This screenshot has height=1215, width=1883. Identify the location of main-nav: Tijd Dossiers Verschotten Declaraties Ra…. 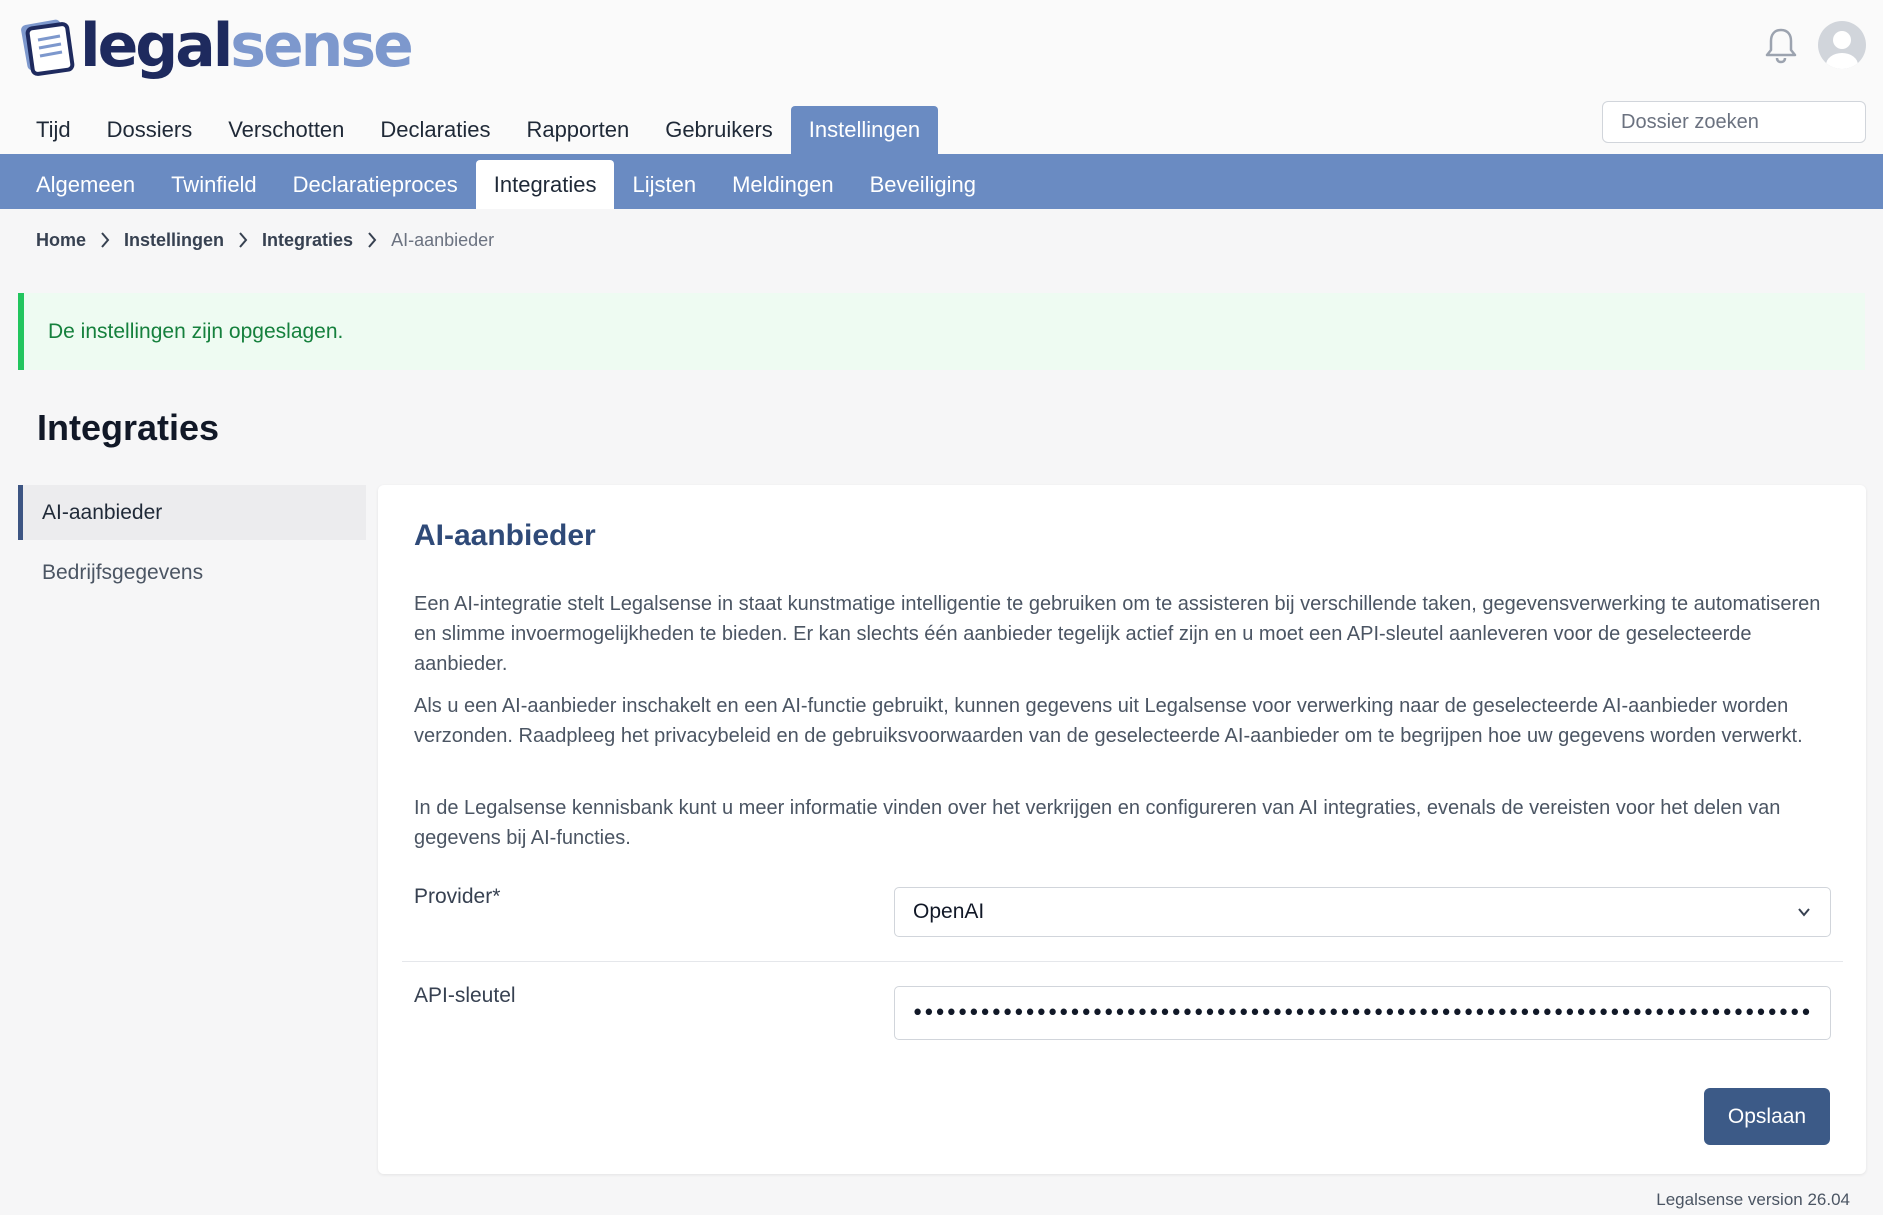
(478, 130).